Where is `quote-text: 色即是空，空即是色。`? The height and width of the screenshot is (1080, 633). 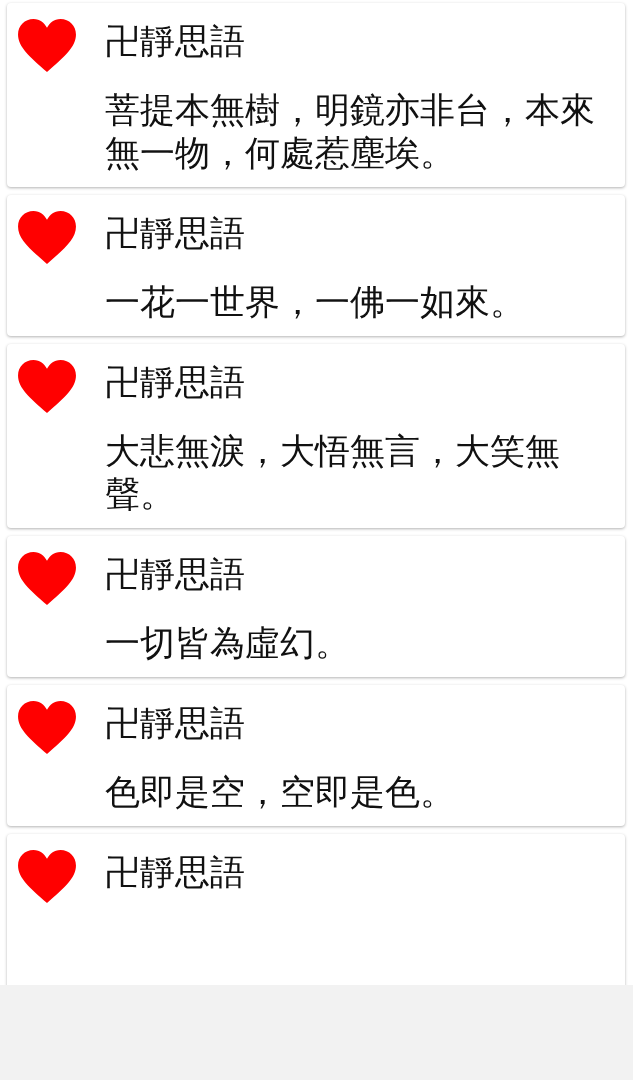
quote-text: 色即是空，空即是色。 is located at coordinates (280, 792).